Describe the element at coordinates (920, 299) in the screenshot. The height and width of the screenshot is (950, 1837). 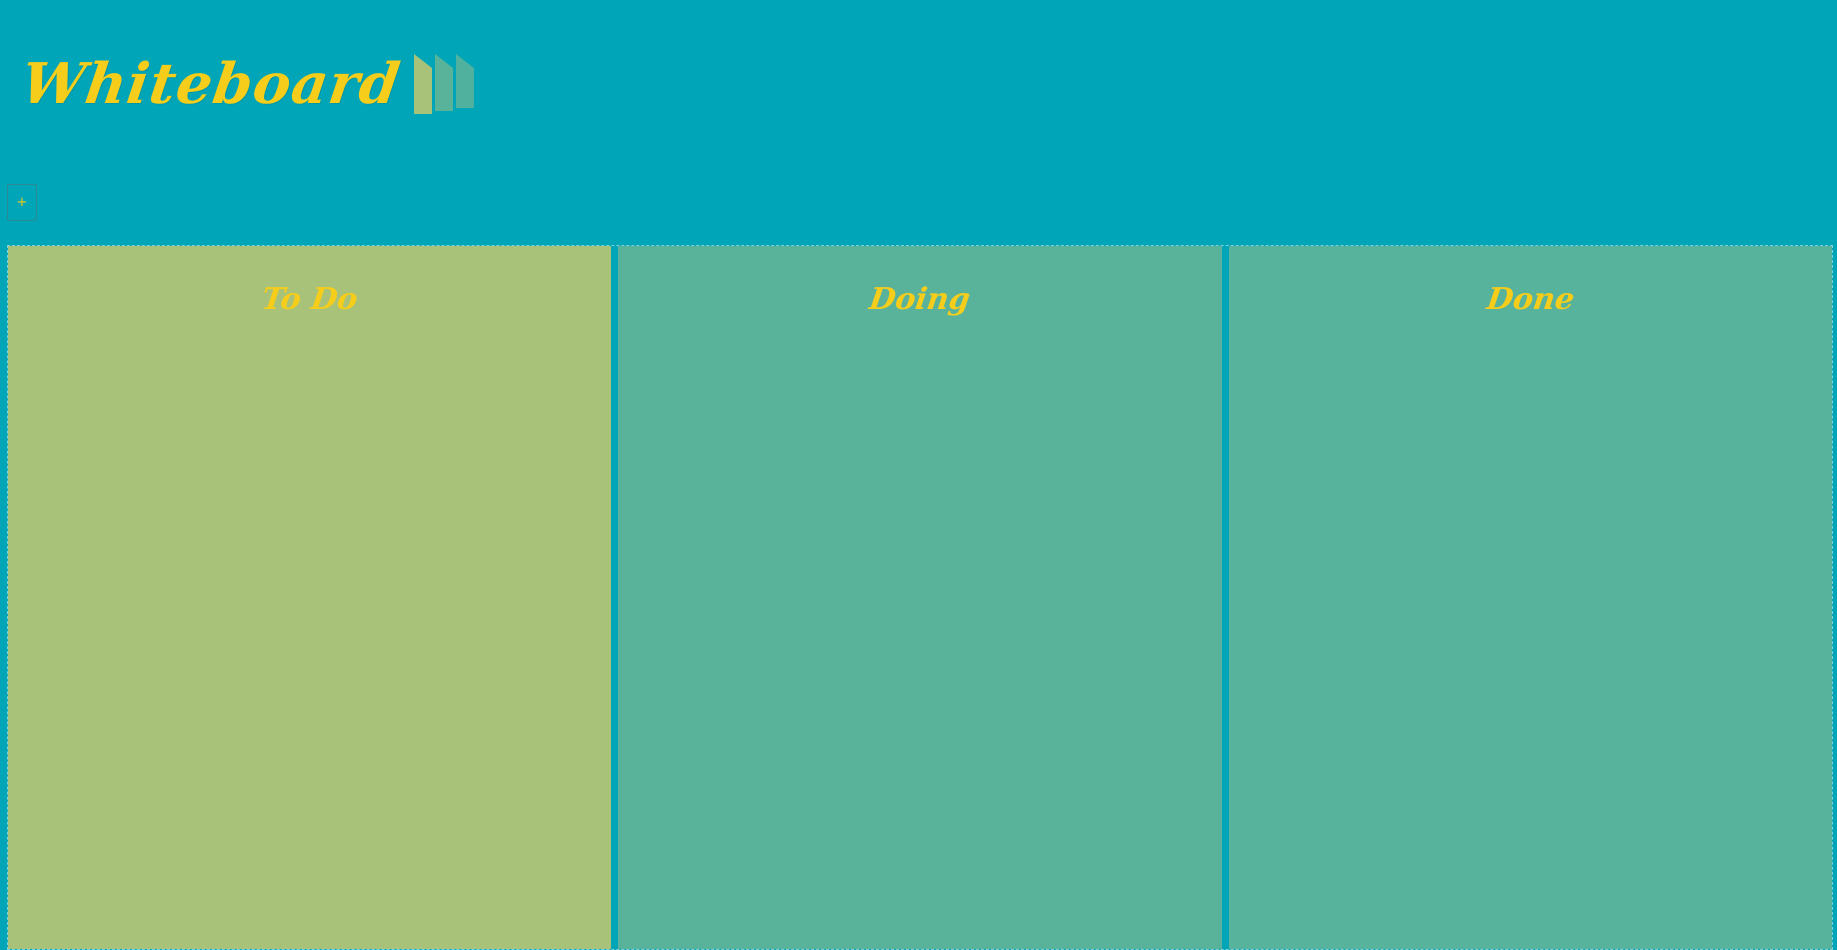
I see `column-title: Doing` at that location.